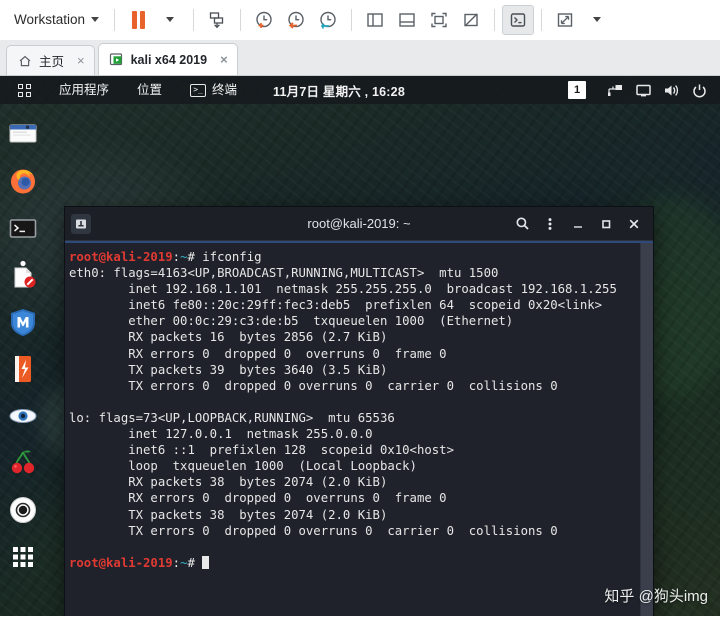  I want to click on titlebar-left-group, so click(81, 223).